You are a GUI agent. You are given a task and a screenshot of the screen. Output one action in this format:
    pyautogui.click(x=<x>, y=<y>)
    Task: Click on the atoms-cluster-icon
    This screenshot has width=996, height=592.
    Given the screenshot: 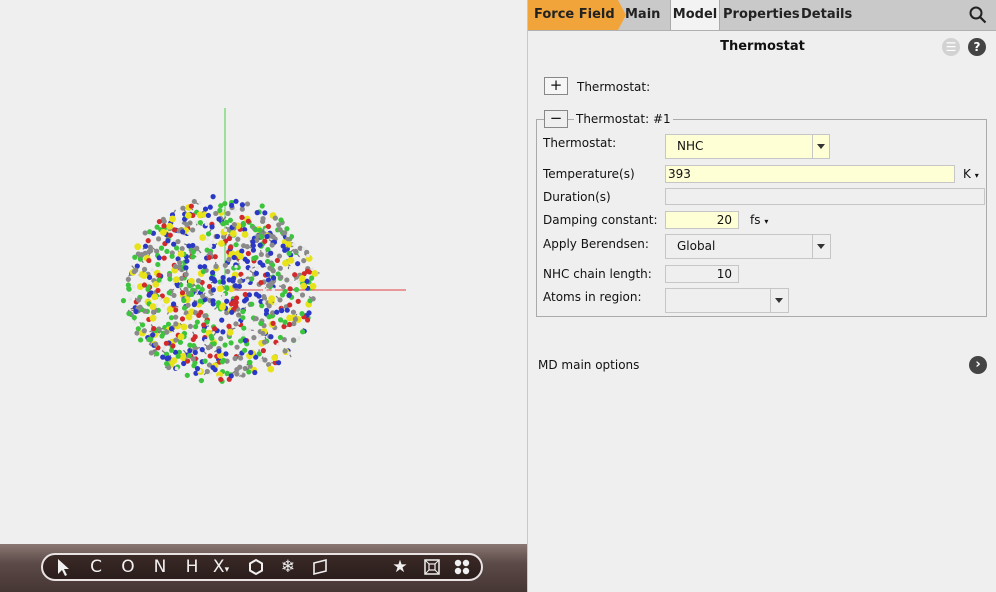 What is the action you would take?
    pyautogui.click(x=462, y=567)
    